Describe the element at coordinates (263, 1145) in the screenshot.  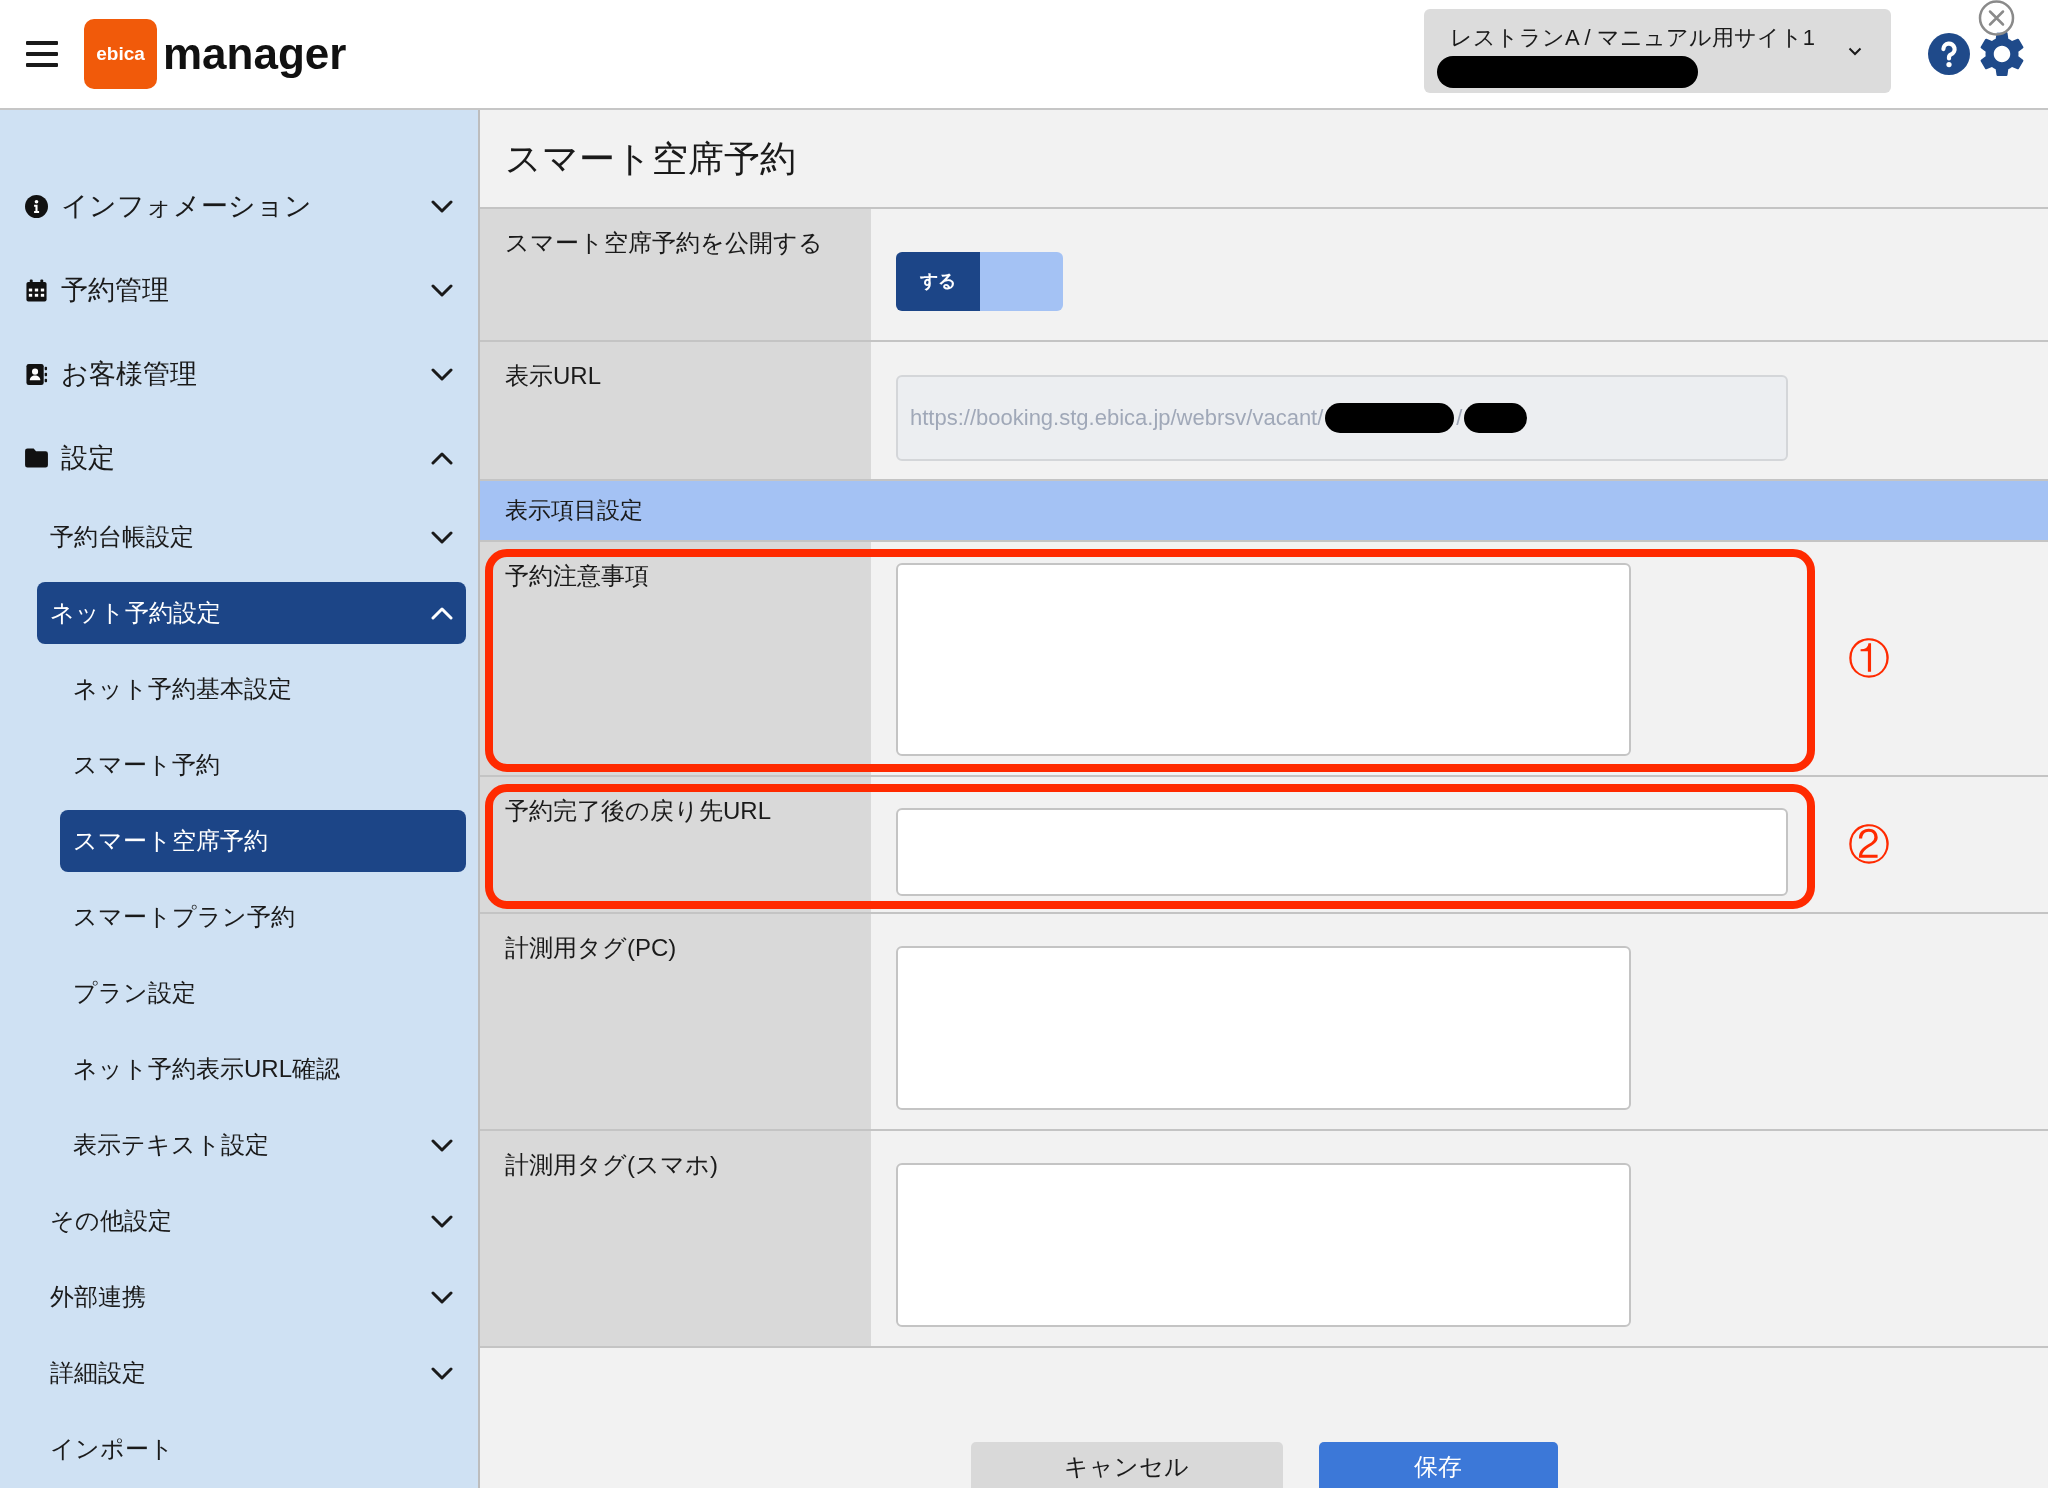
I see `sidebar-item: 表示テキスト設定` at that location.